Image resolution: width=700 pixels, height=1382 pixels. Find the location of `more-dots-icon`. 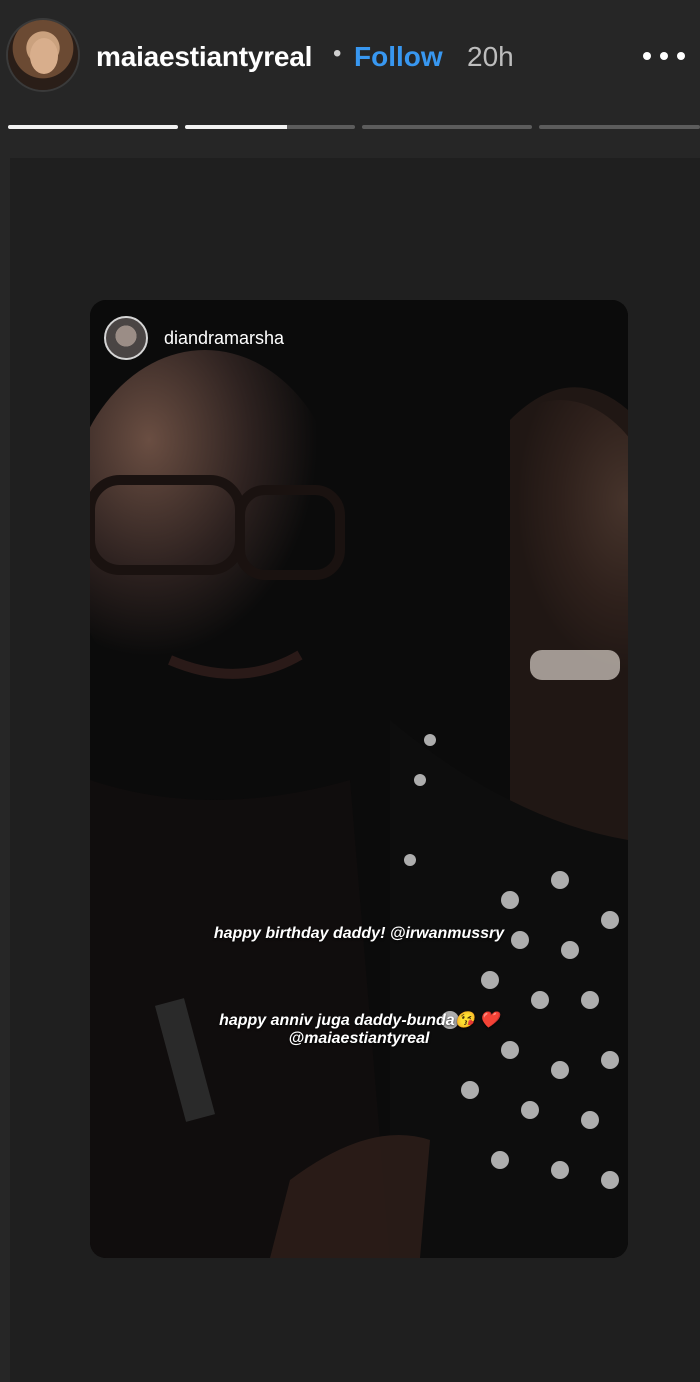

more-dots-icon is located at coordinates (665, 55).